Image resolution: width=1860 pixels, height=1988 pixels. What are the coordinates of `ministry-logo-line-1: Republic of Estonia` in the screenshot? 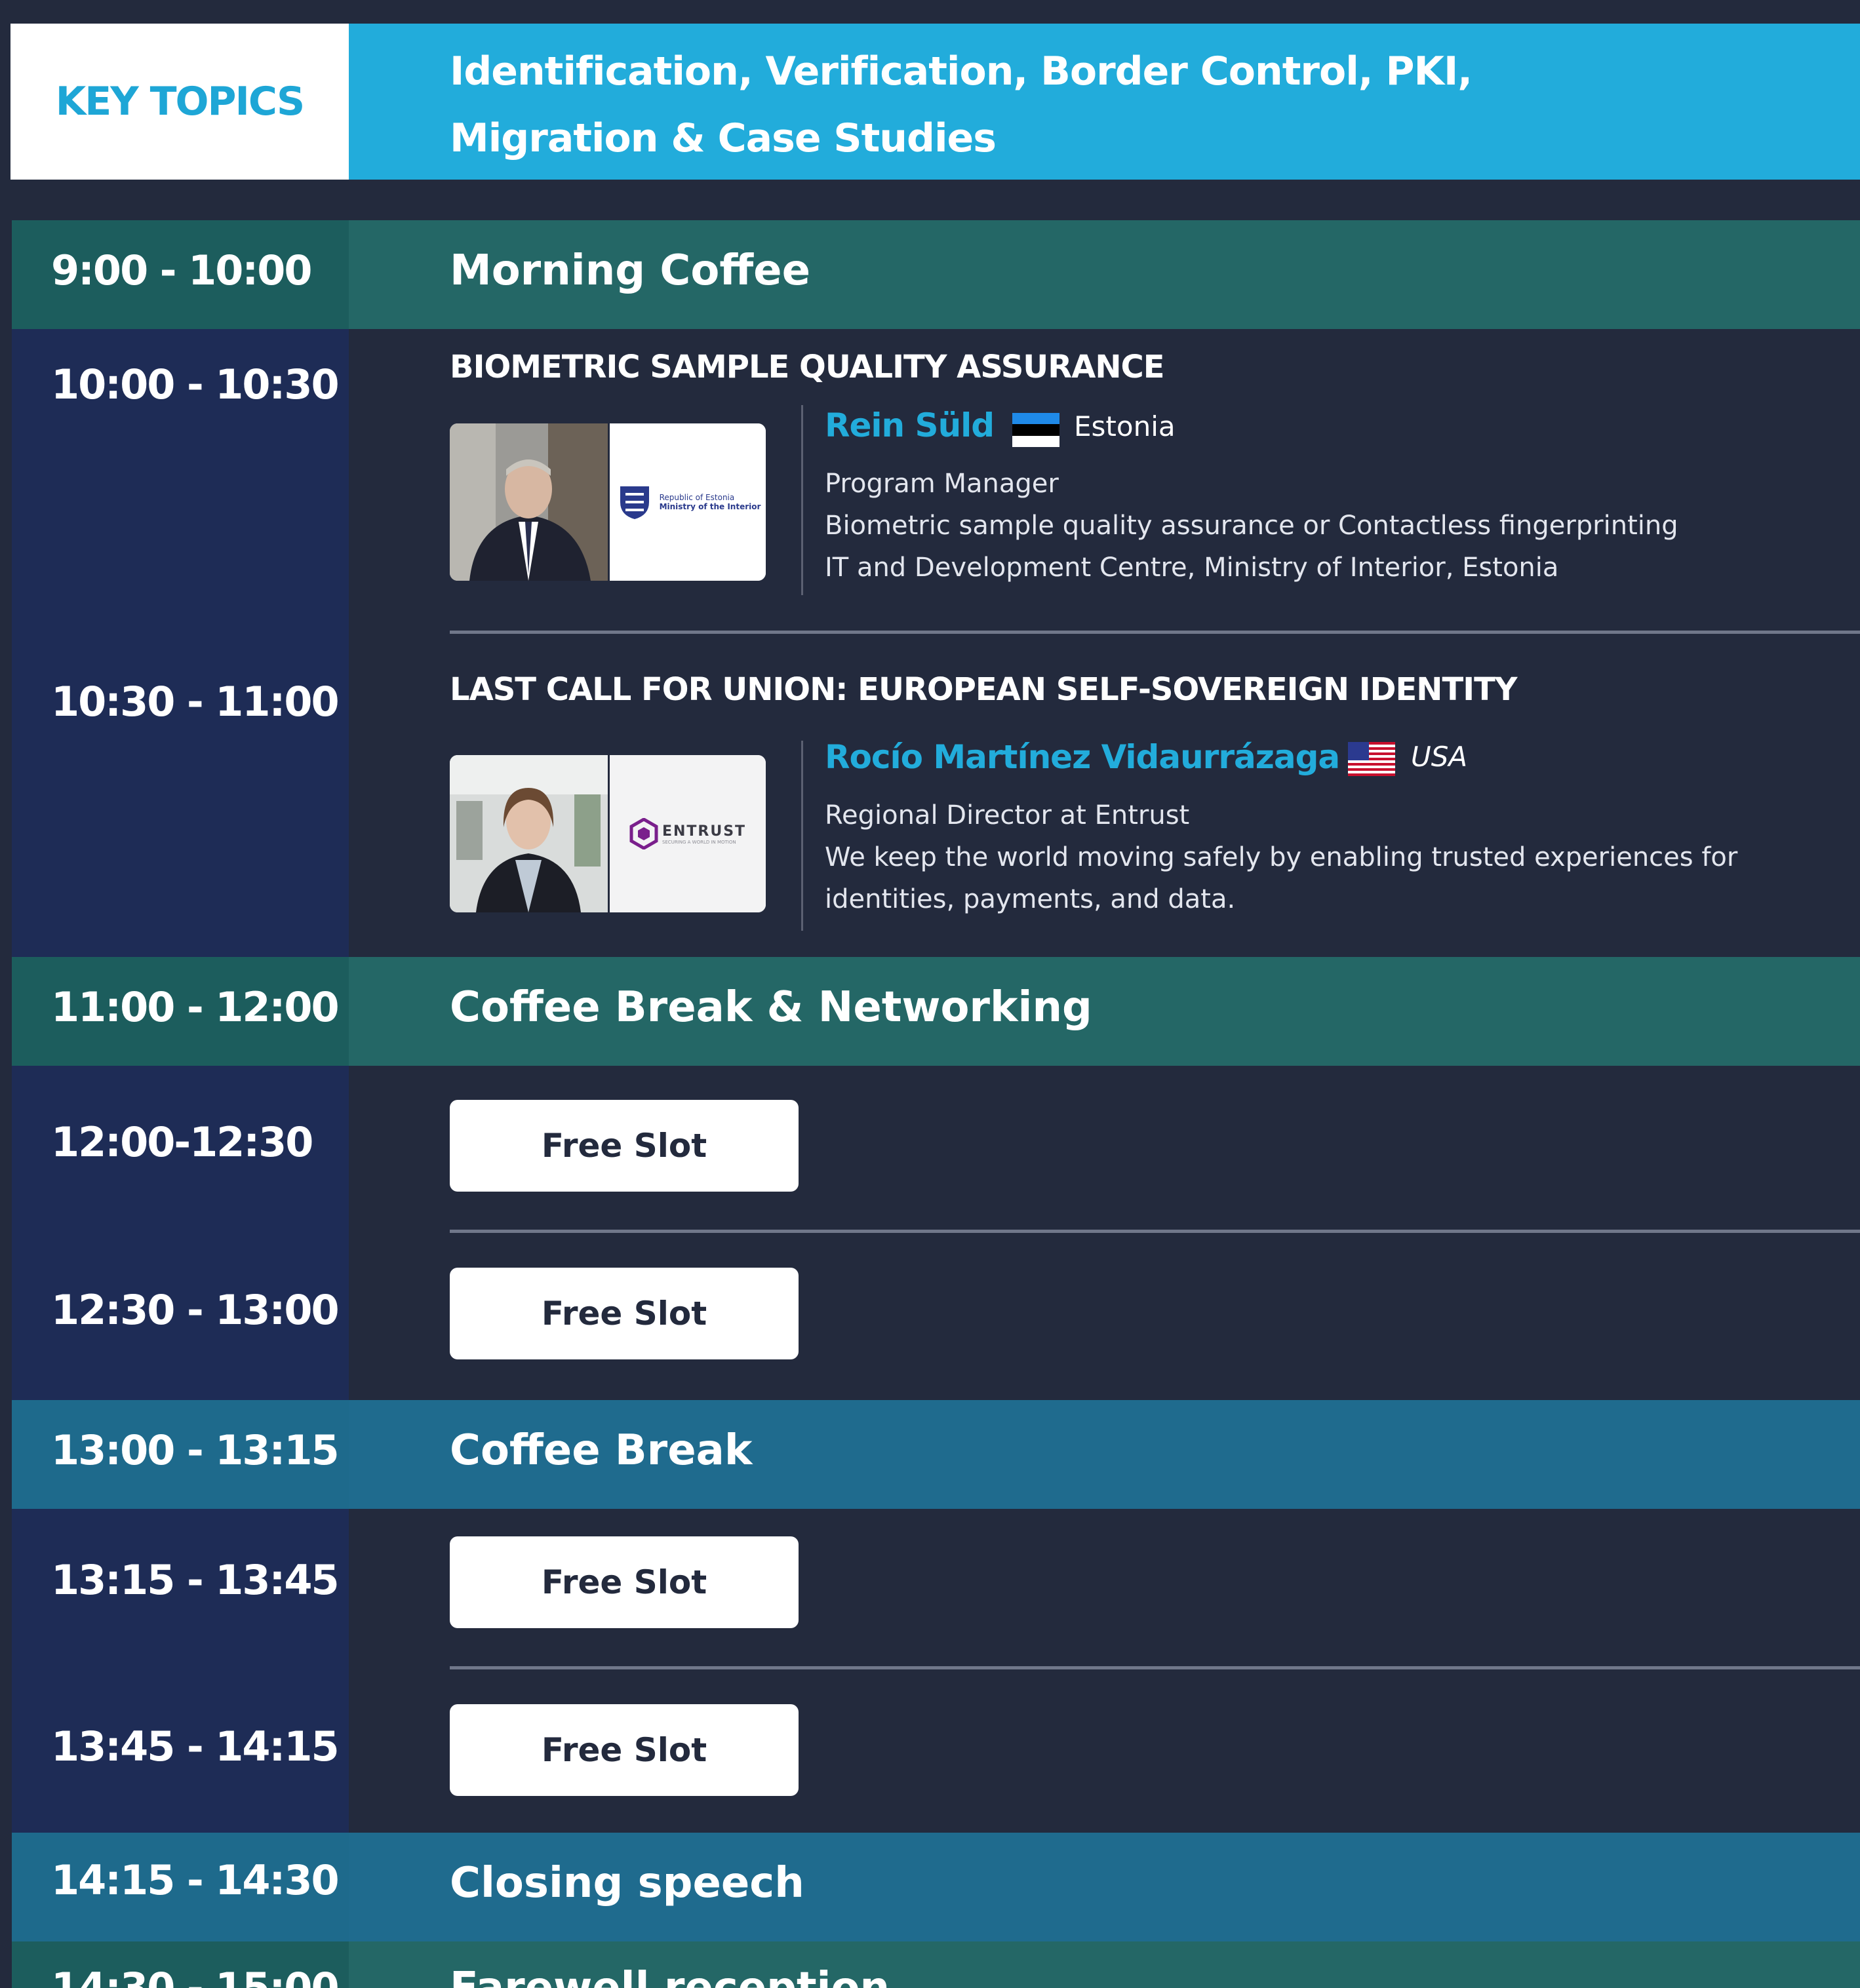 It's located at (697, 497).